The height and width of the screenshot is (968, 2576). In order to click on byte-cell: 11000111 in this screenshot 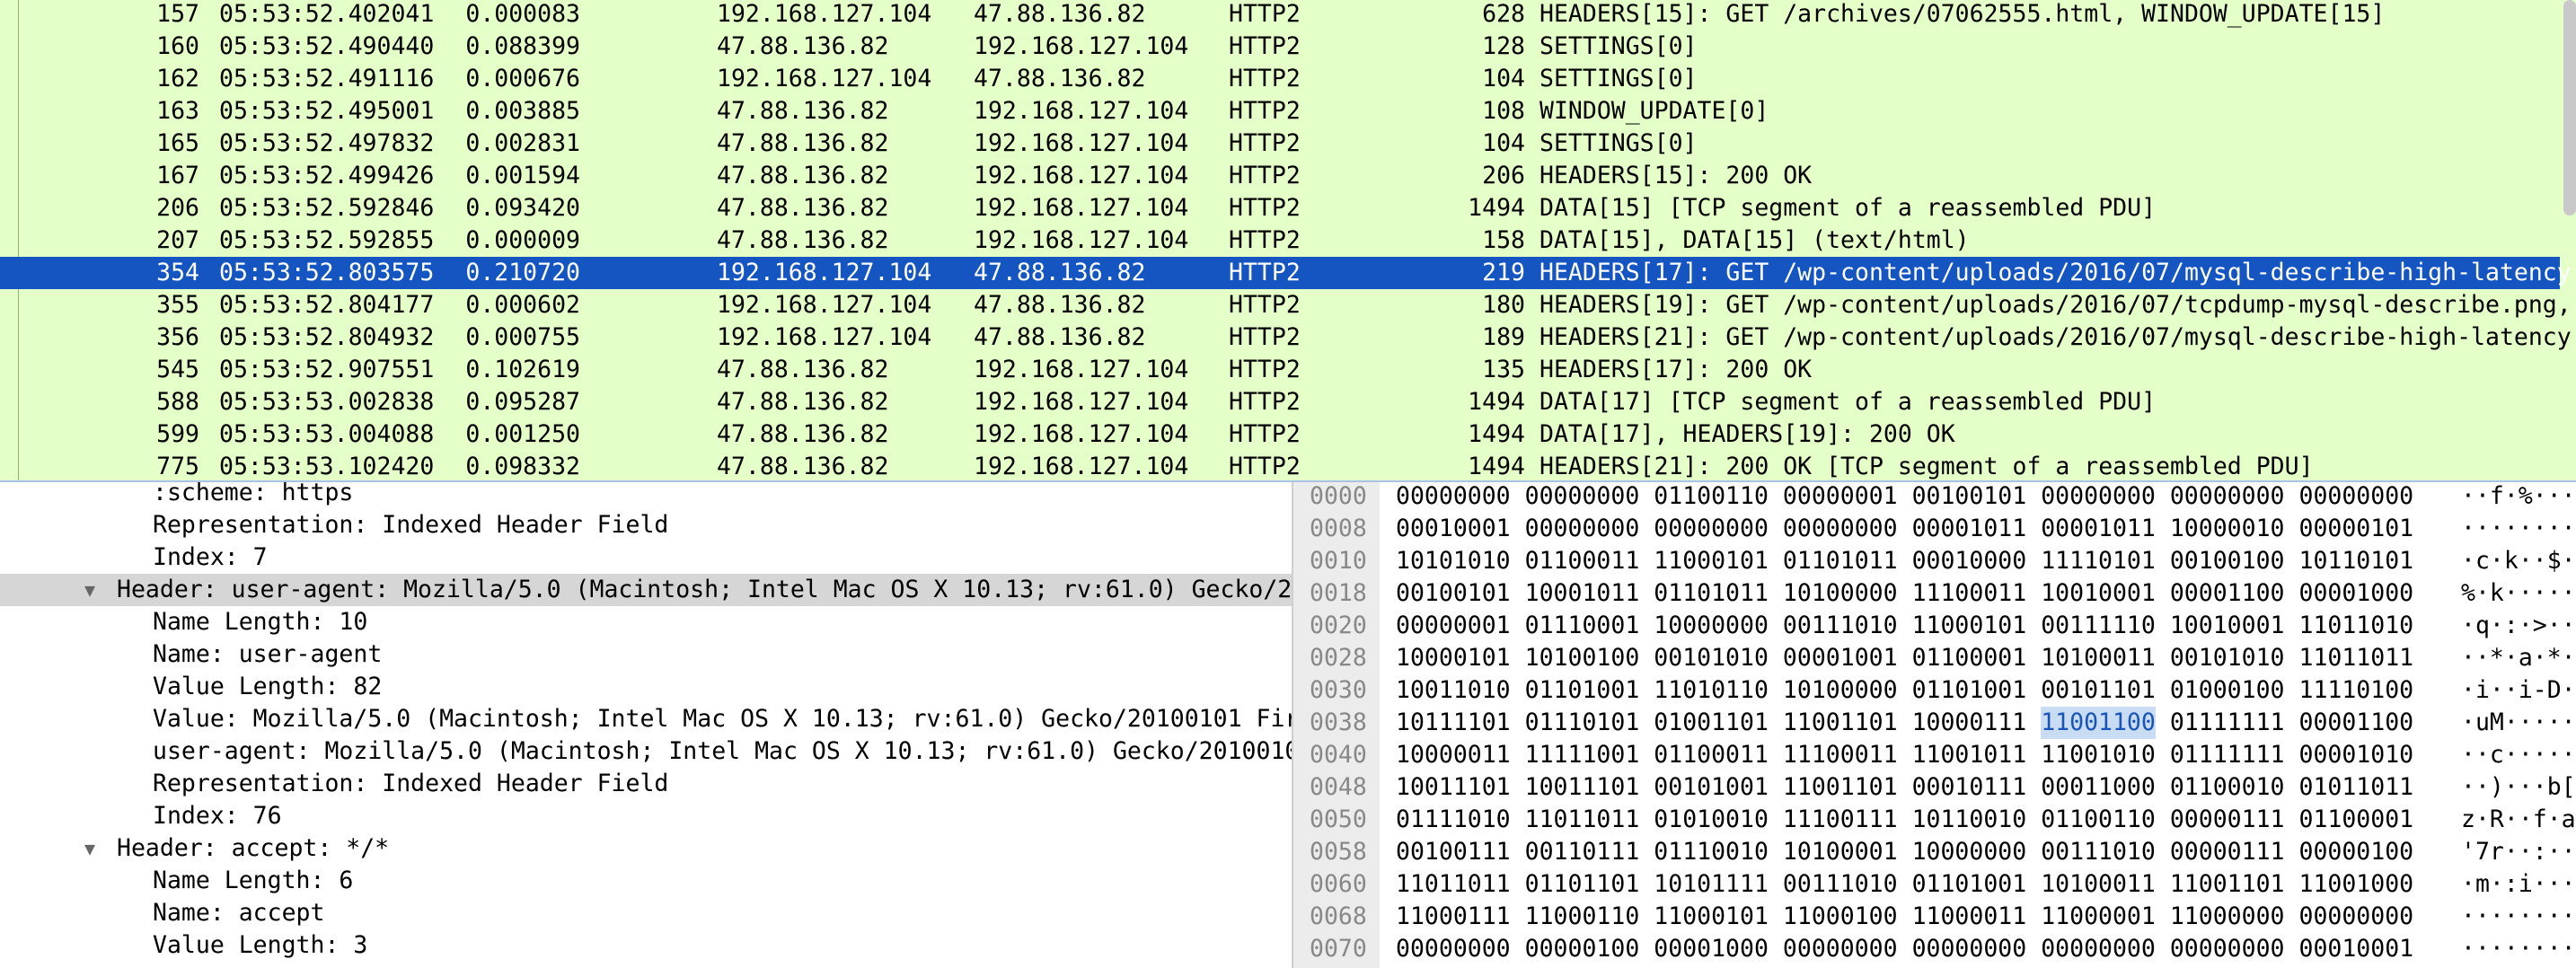, I will do `click(1453, 917)`.